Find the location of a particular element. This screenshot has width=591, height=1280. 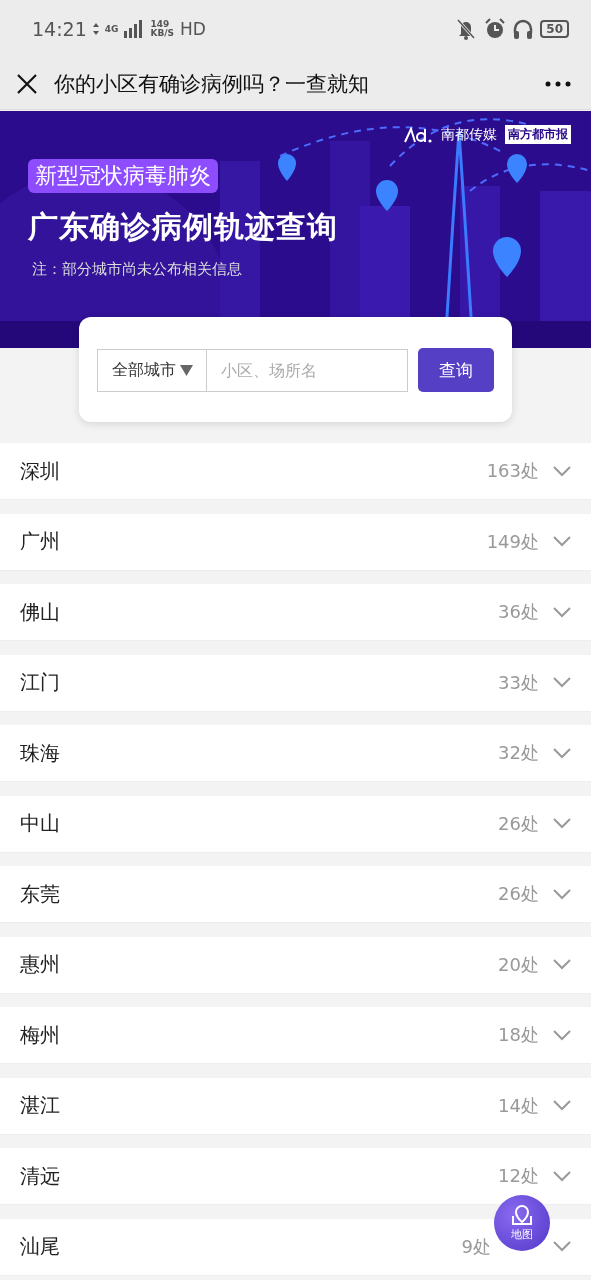

speed-unit: KB/S is located at coordinates (162, 33).